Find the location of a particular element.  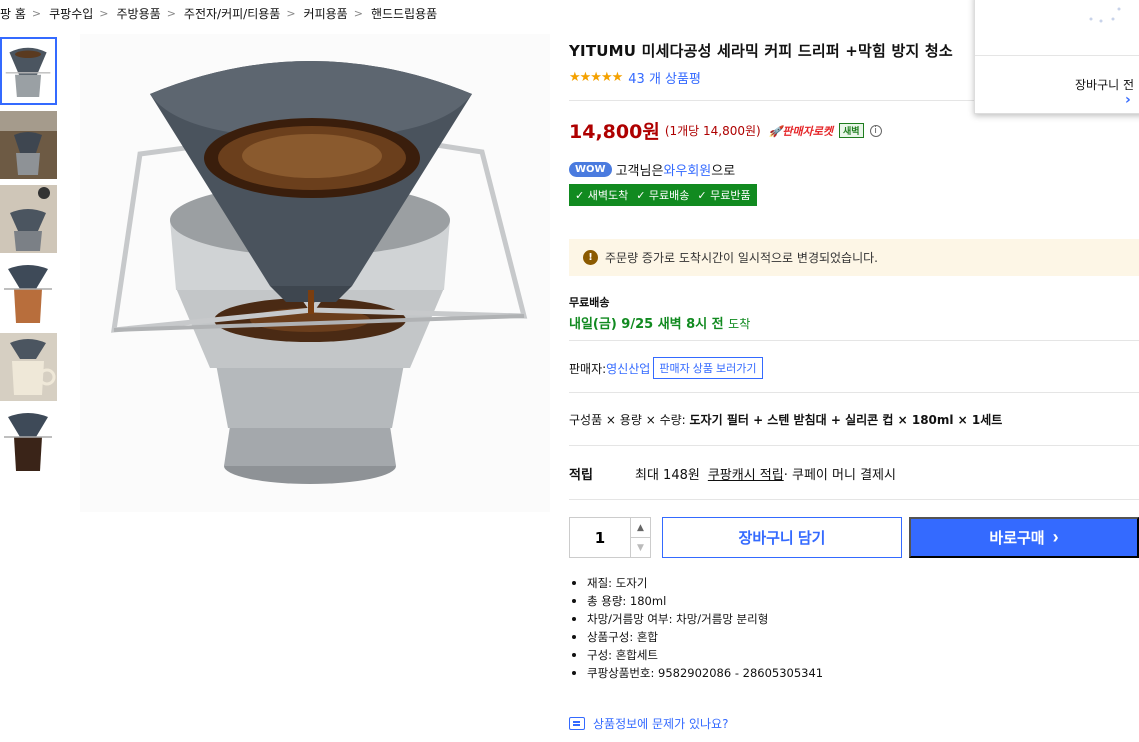

shipping-date: 내일(금) 9/25 새벽 8시 전 도착 is located at coordinates (659, 322).